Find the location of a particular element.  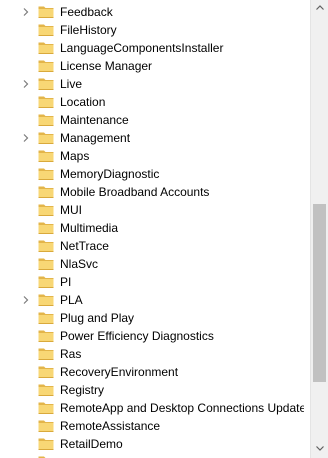

tree-item-label: Mobile Broadband Accounts is located at coordinates (135, 192).